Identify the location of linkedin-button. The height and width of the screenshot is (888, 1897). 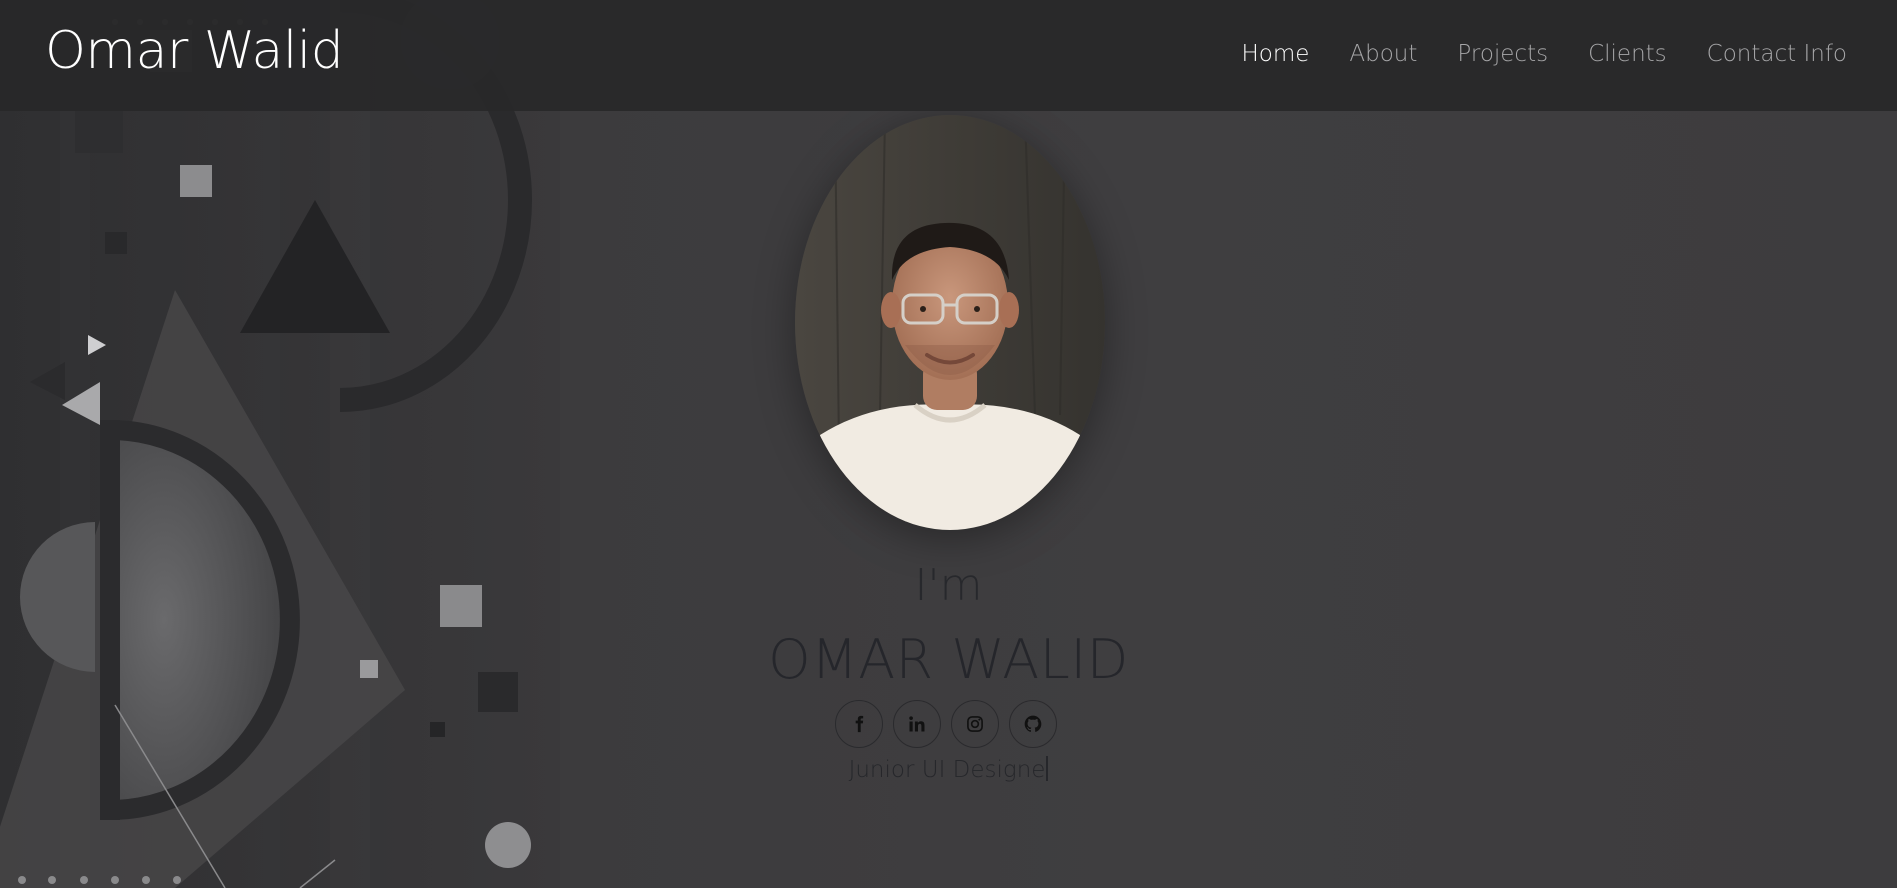
(917, 724).